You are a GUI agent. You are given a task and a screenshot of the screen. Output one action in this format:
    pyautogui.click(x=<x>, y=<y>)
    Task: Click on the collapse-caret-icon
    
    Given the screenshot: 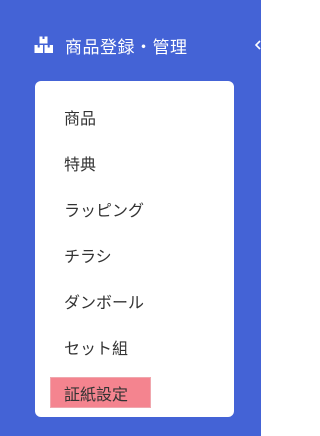 What is the action you would take?
    pyautogui.click(x=259, y=46)
    